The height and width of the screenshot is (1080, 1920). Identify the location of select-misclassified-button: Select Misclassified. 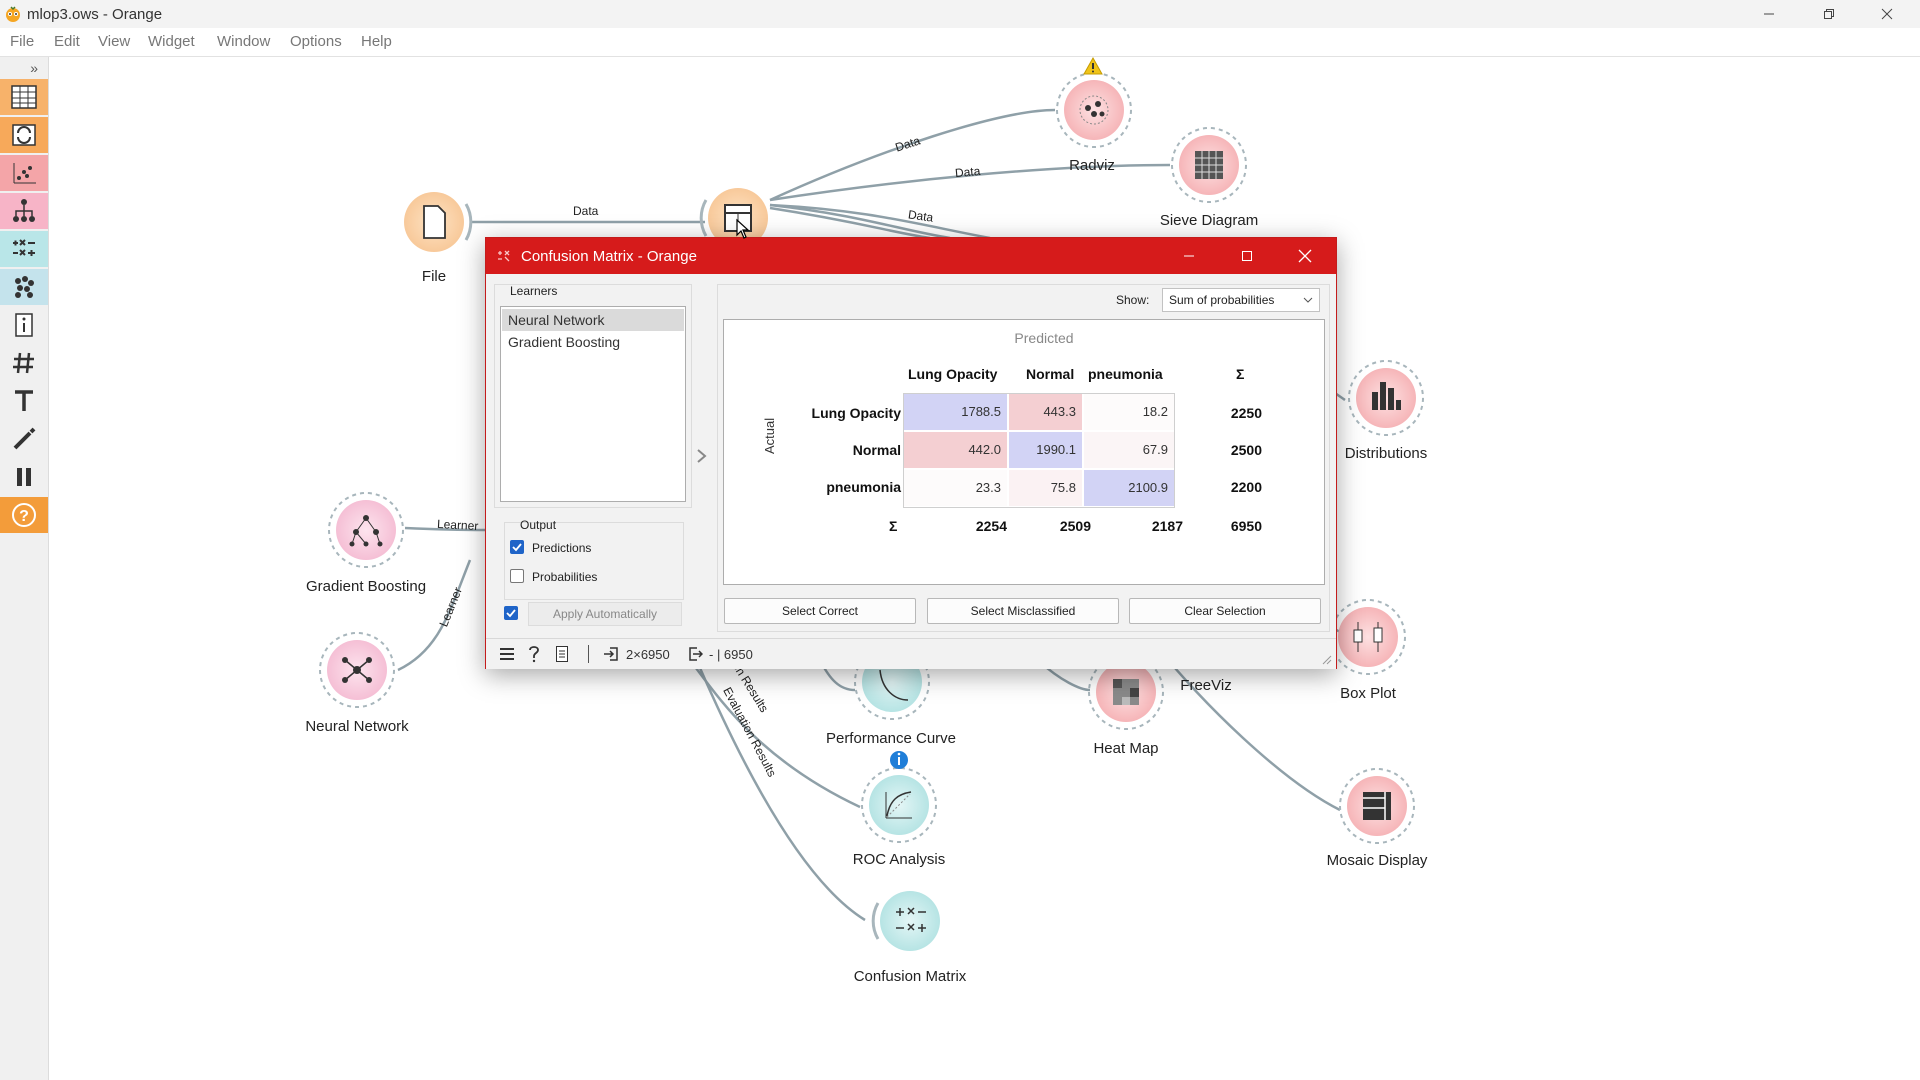
(1023, 611).